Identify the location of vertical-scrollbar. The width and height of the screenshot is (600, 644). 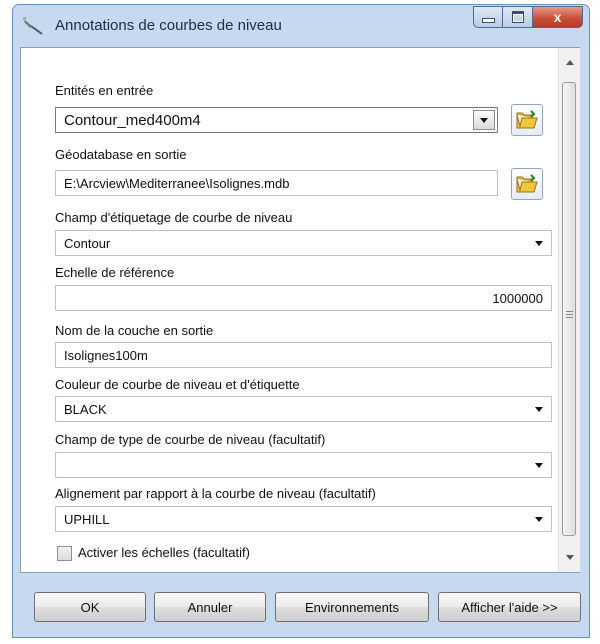
(569, 310).